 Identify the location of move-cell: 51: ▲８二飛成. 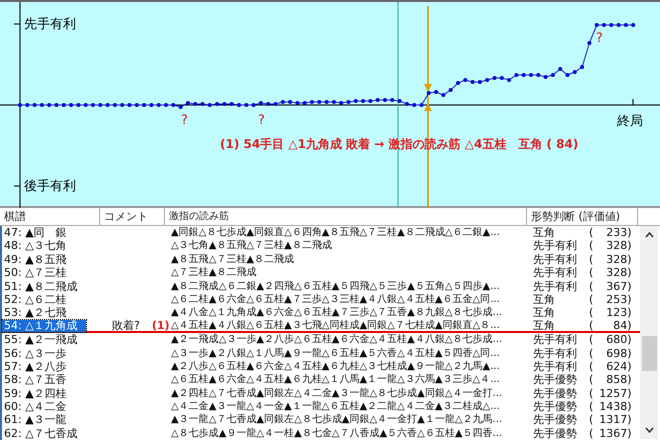
(44, 286).